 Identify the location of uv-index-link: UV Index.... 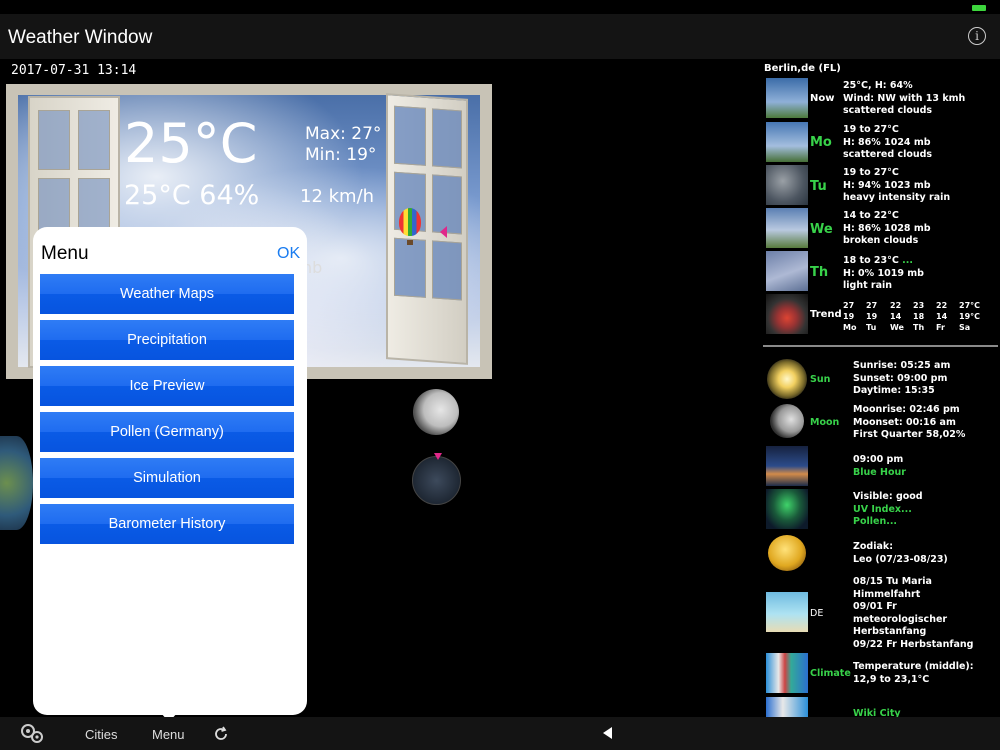
(888, 510).